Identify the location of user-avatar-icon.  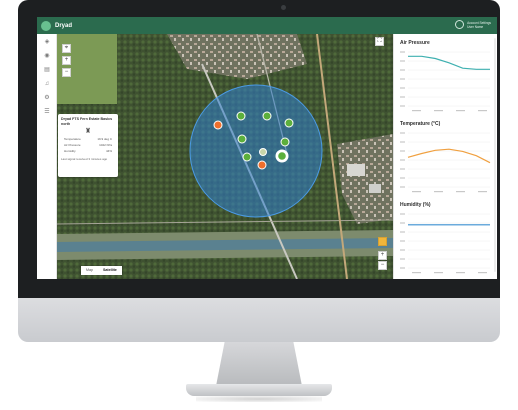
(460, 24).